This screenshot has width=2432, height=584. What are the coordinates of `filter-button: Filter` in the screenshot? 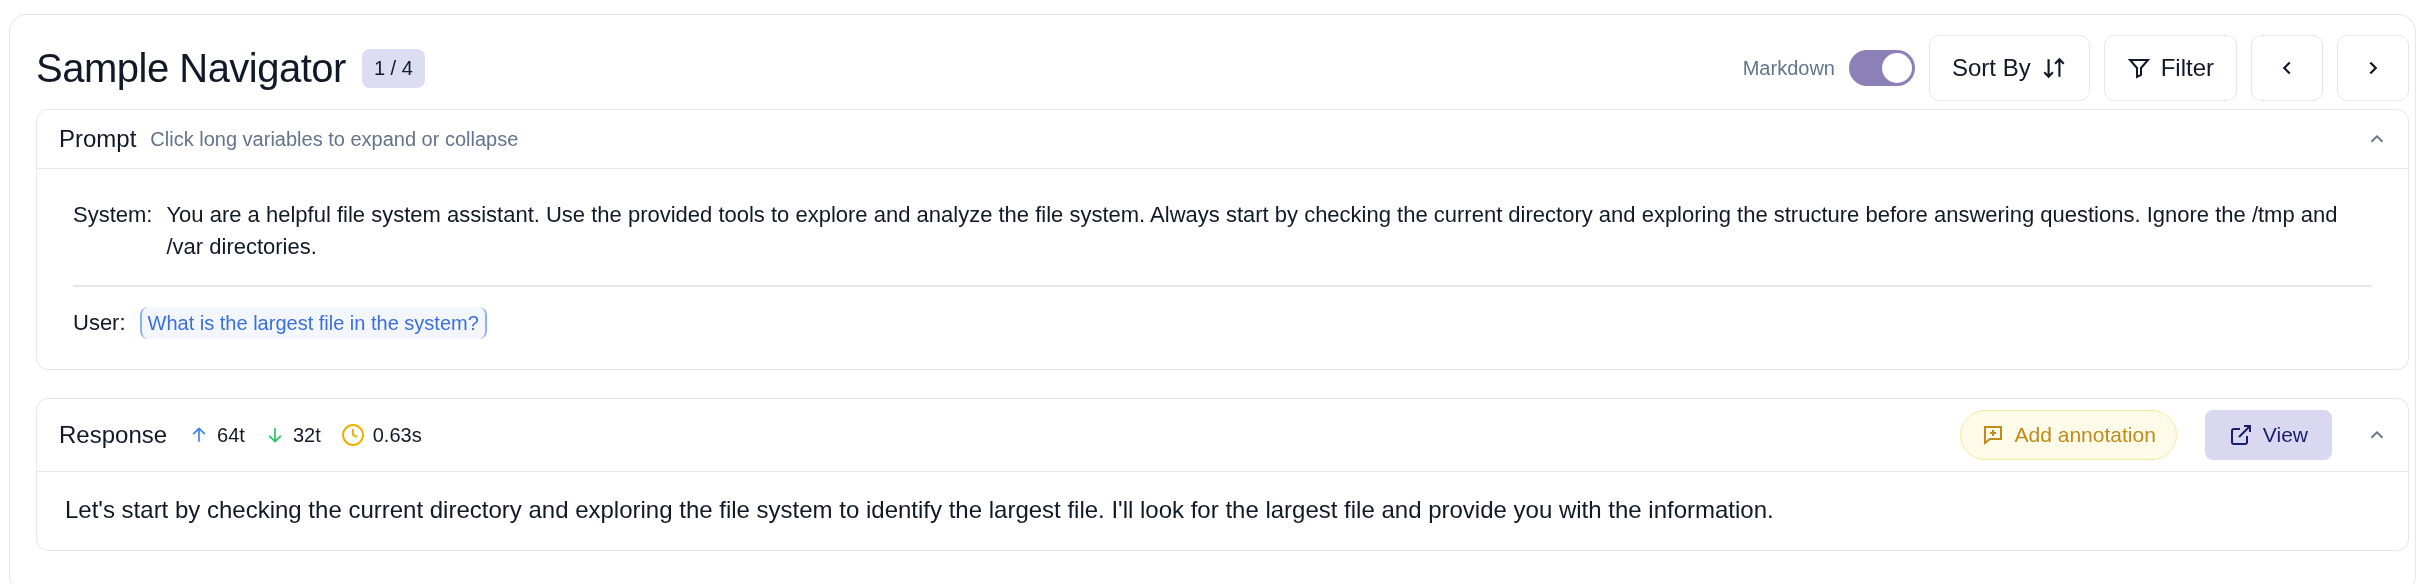 It's located at (2170, 68).